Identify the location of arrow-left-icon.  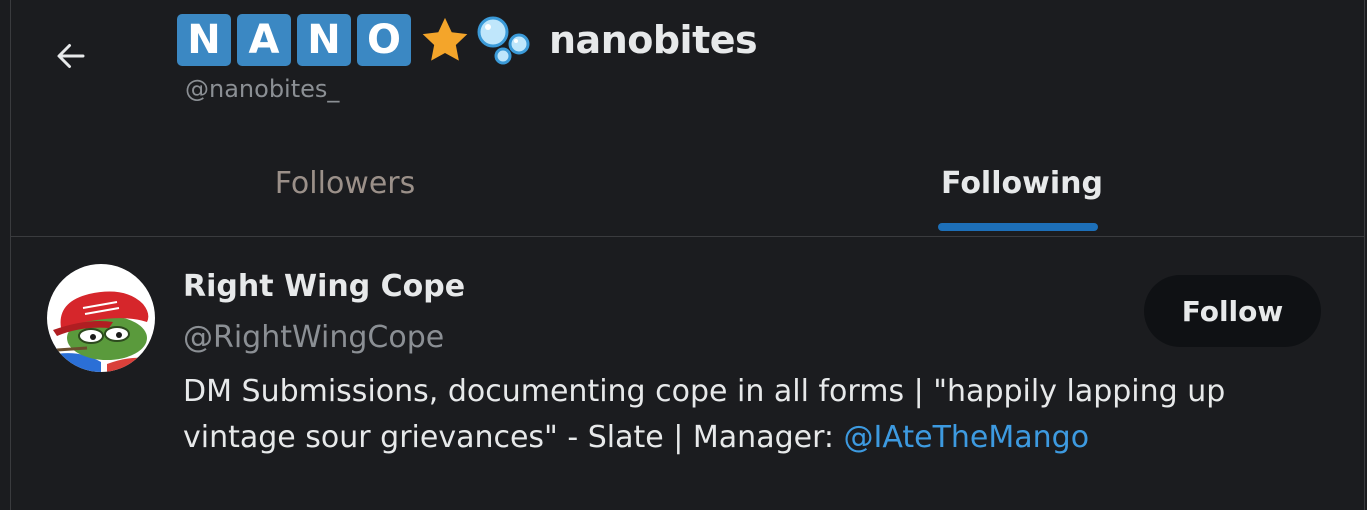
(71, 56).